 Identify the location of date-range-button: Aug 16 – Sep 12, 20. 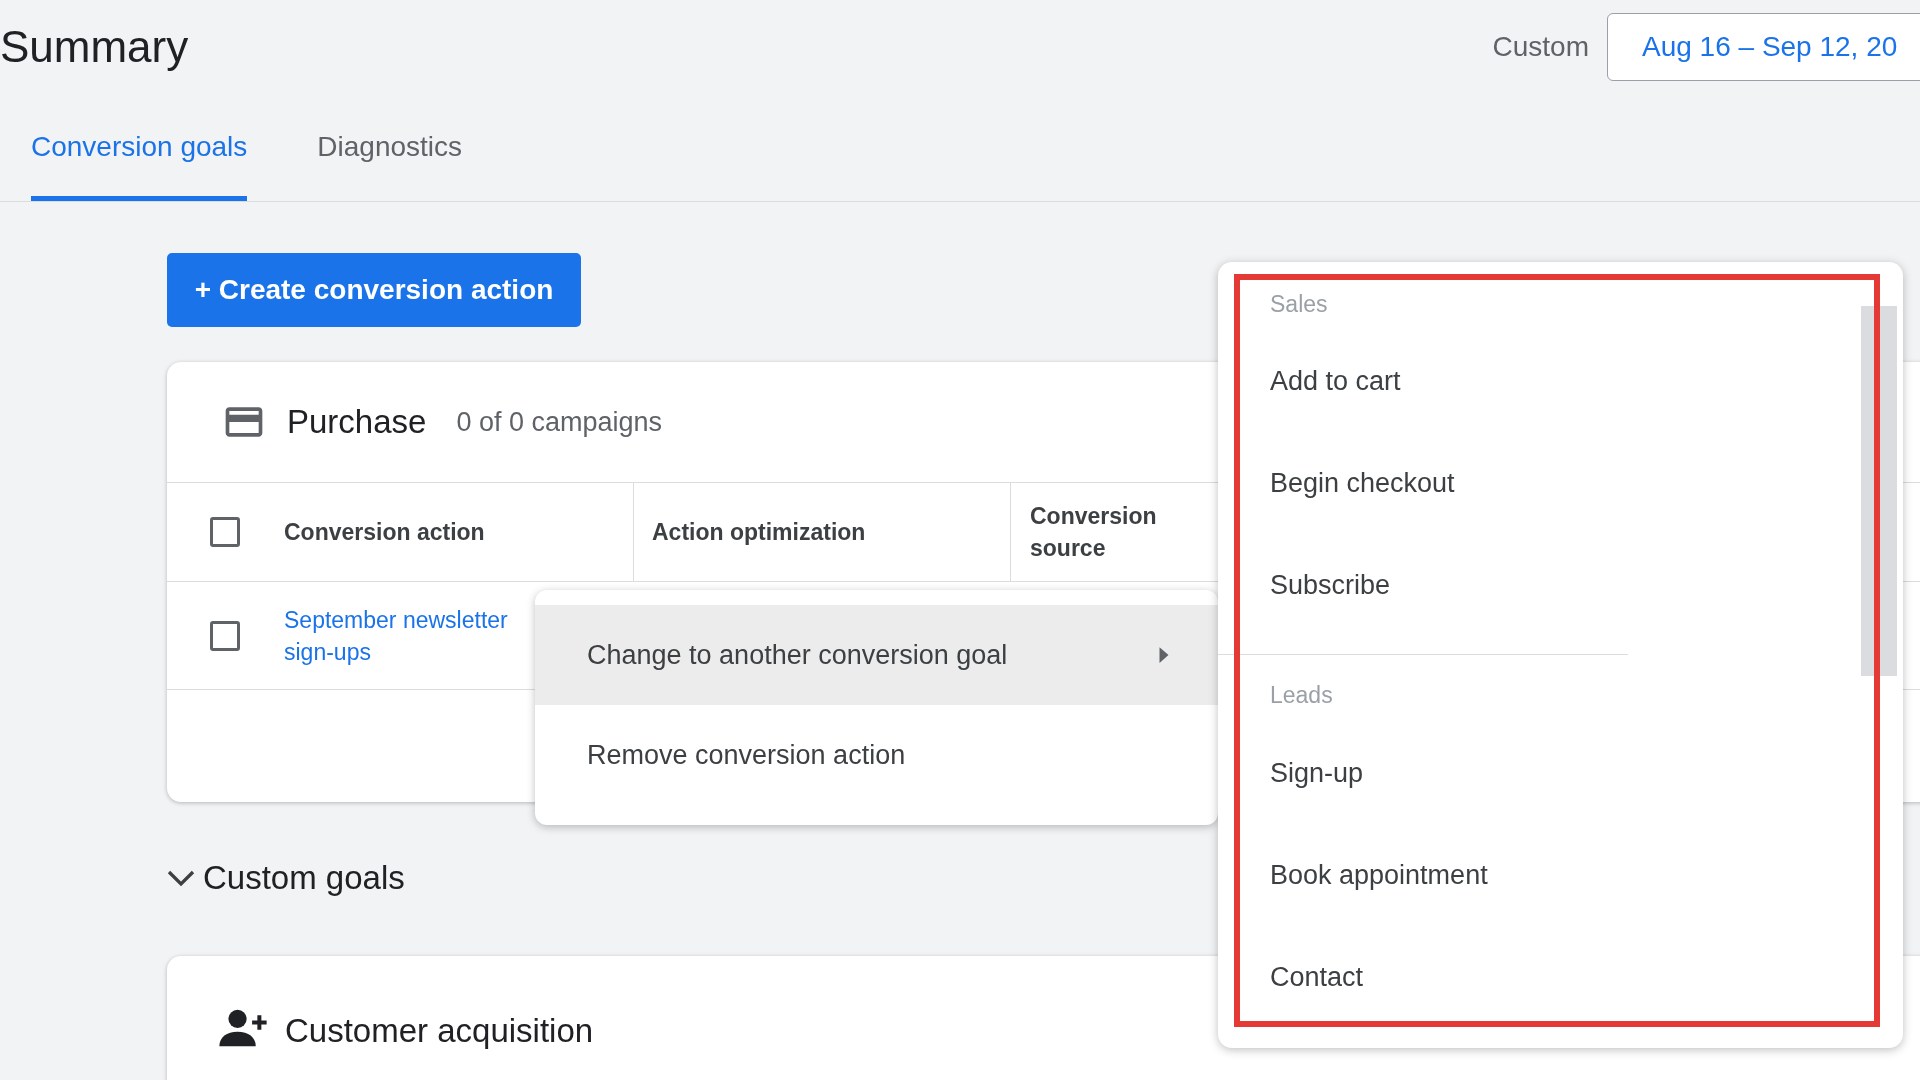
(1763, 47).